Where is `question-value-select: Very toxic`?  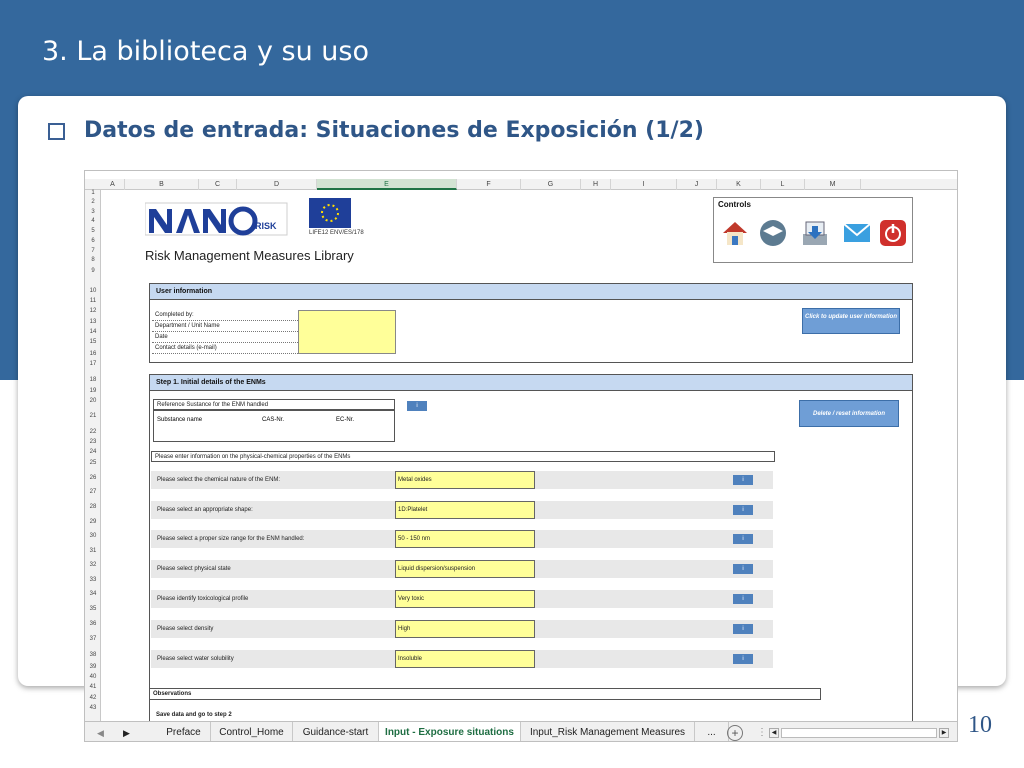 question-value-select: Very toxic is located at coordinates (465, 599).